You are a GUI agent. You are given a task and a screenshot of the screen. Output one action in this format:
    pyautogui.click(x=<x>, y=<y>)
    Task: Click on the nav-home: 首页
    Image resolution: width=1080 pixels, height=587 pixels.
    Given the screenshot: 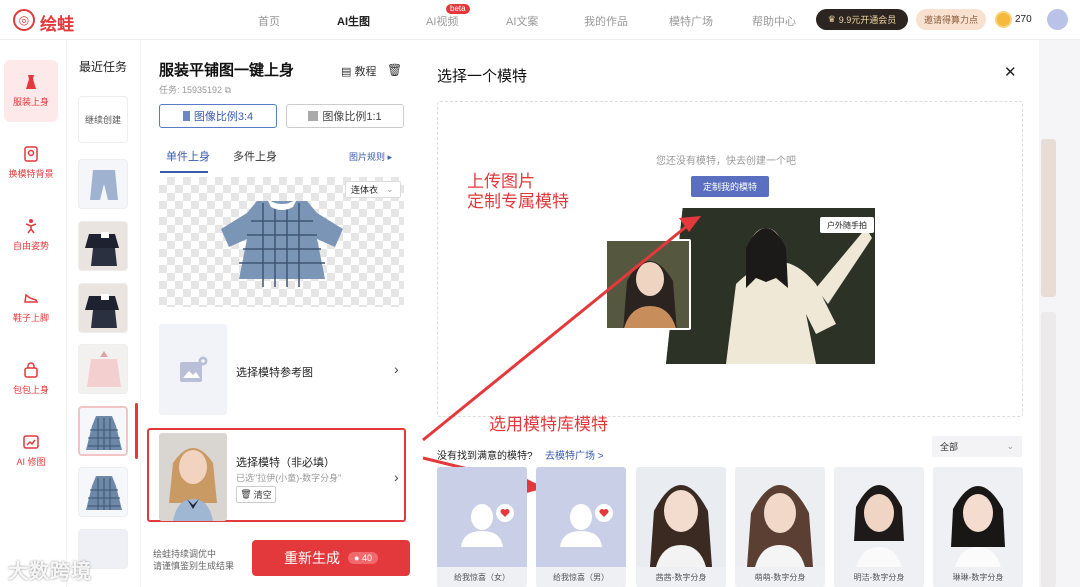 What is the action you would take?
    pyautogui.click(x=269, y=21)
    